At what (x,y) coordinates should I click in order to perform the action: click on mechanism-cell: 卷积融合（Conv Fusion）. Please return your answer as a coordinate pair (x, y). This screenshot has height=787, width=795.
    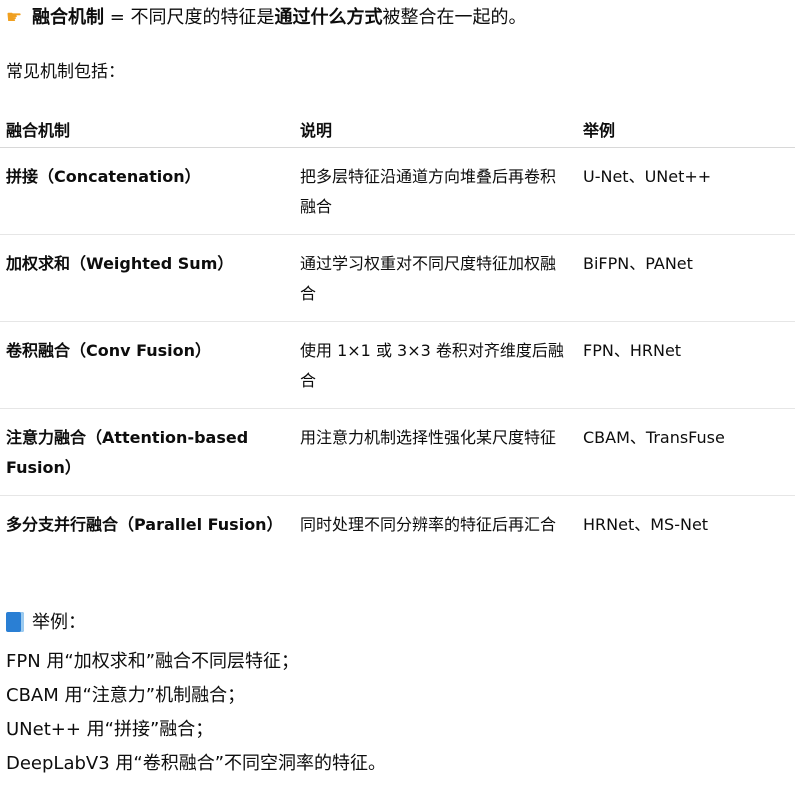
    Looking at the image, I should click on (147, 365).